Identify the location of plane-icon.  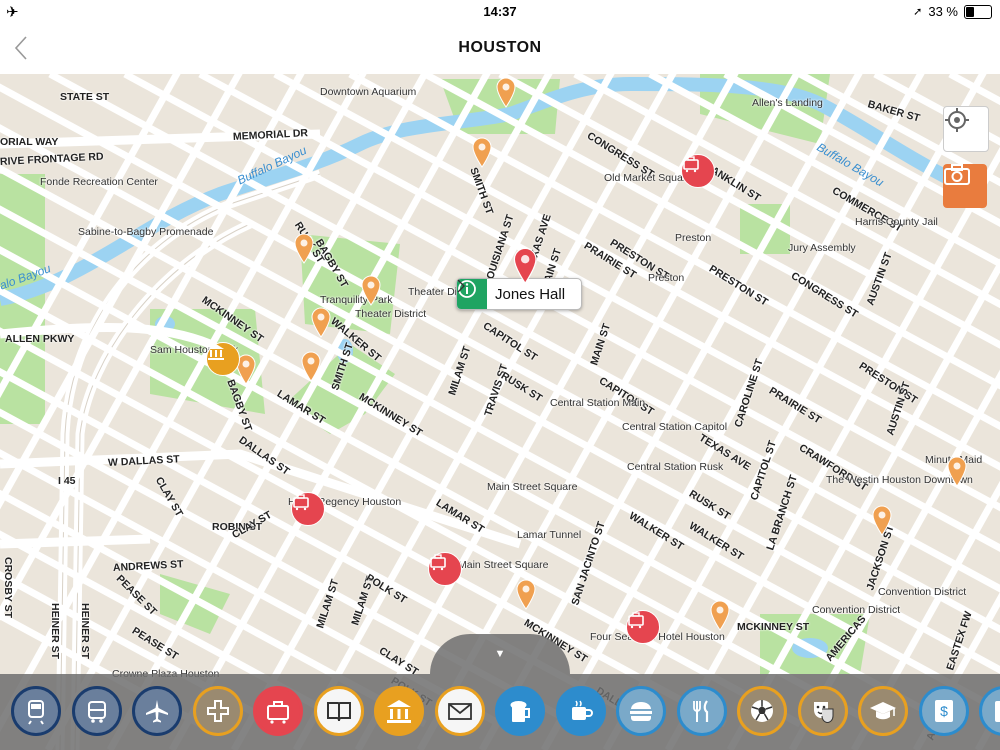
(157, 711).